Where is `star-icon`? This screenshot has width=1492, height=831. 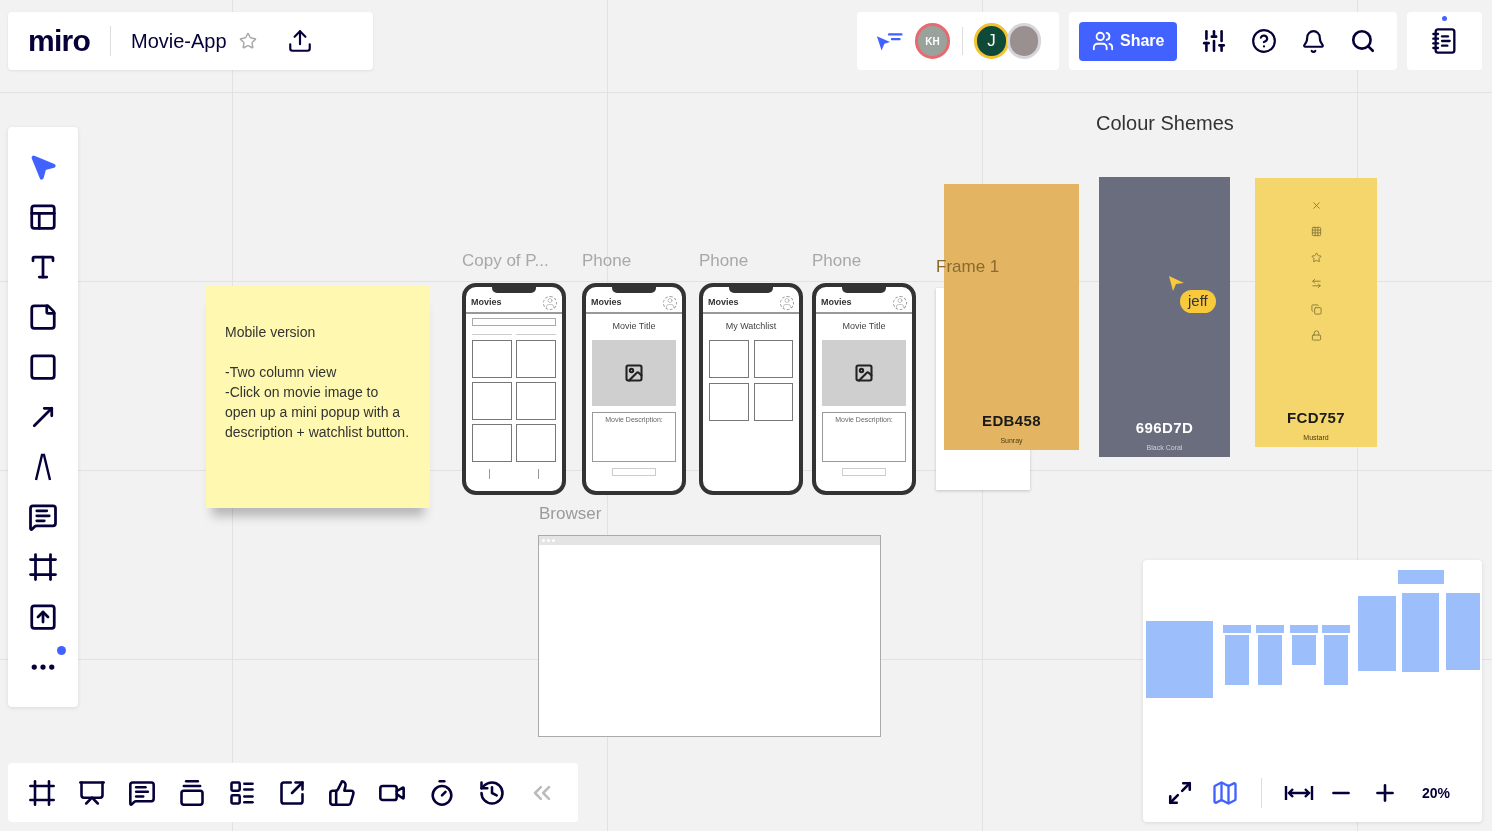
star-icon is located at coordinates (1316, 257).